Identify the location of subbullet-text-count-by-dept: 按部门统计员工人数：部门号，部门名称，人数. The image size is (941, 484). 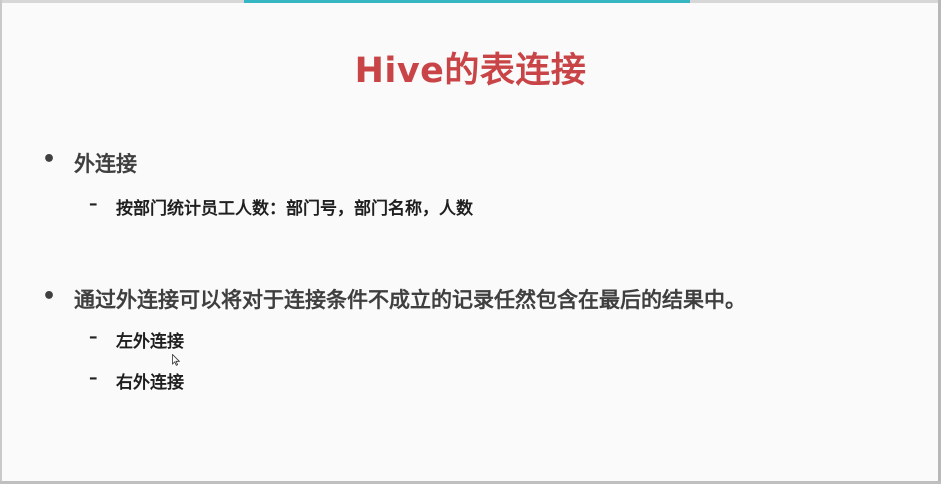
(294, 209).